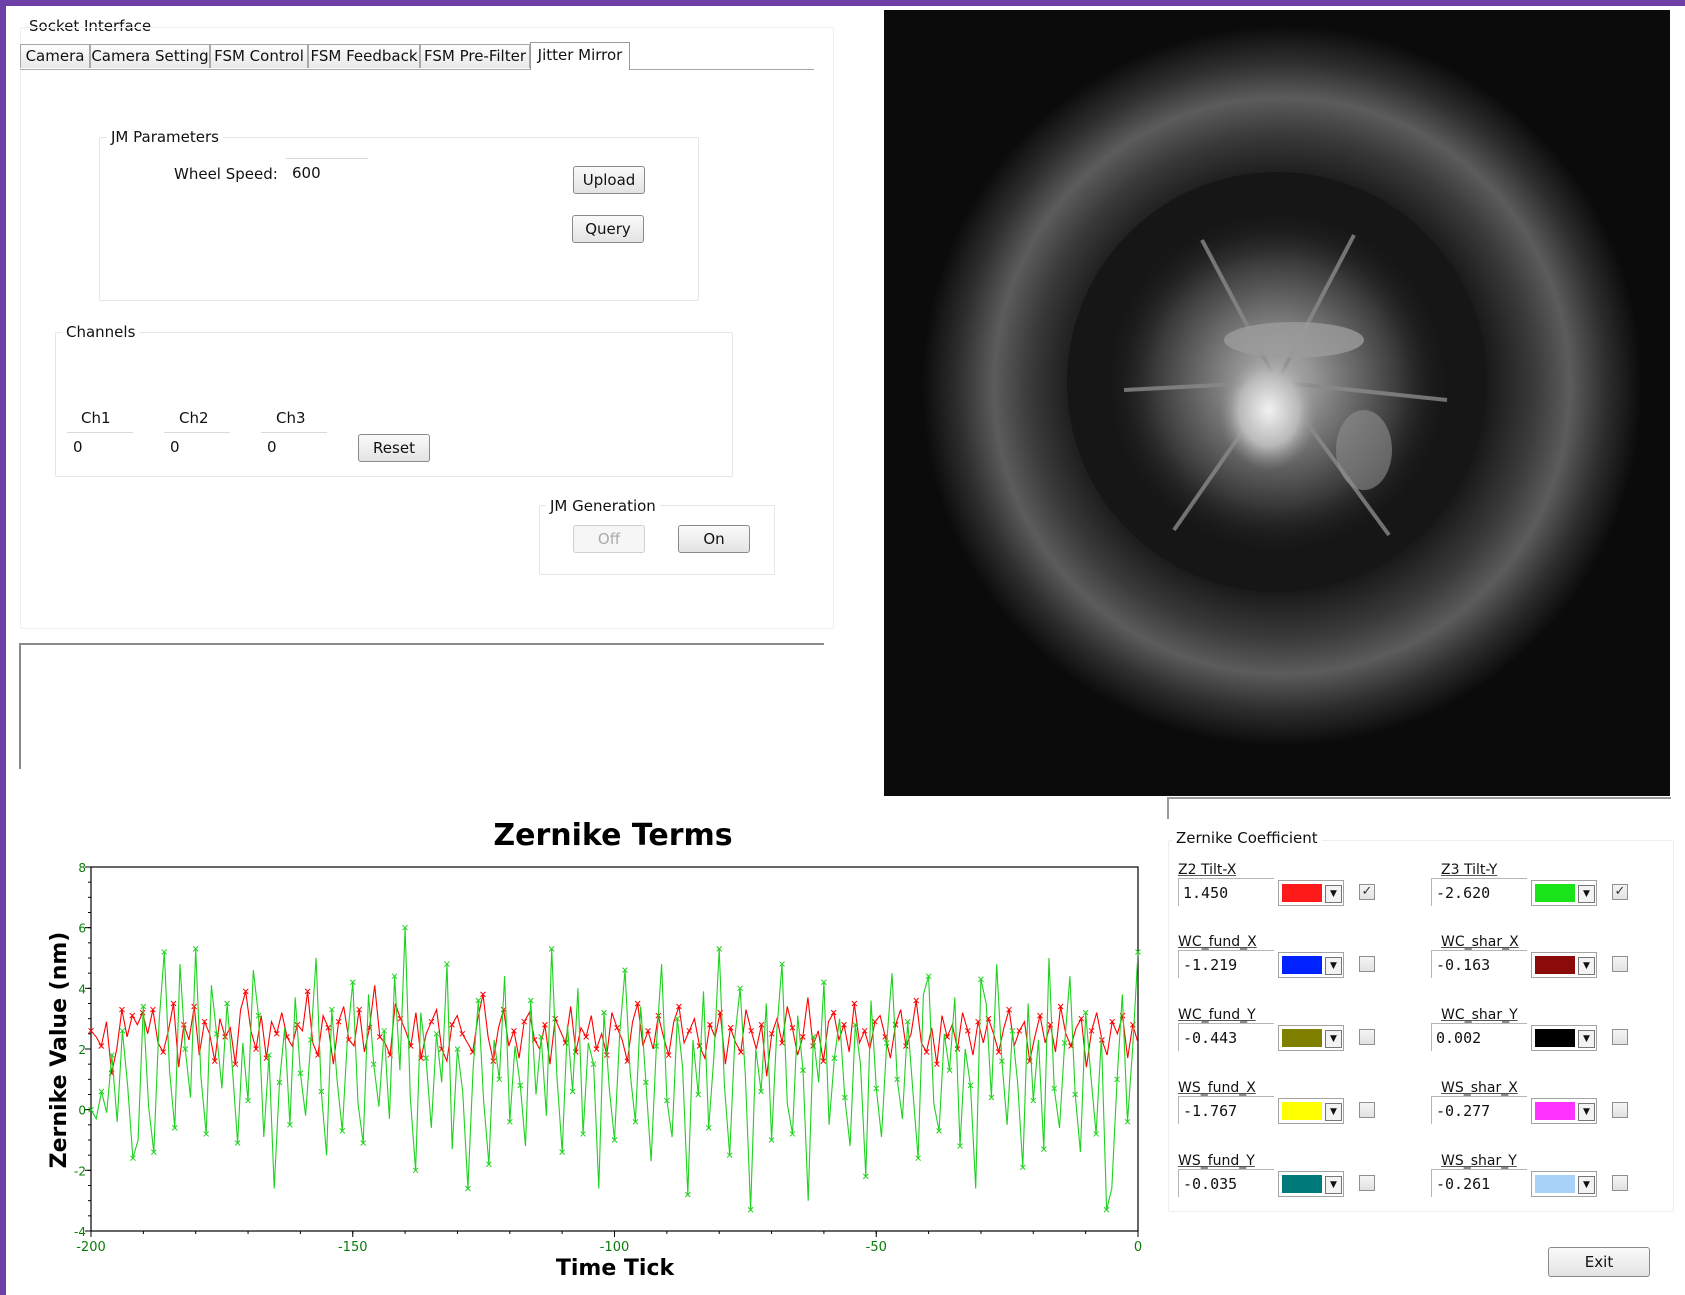  I want to click on ch2-label: Ch2, so click(194, 418).